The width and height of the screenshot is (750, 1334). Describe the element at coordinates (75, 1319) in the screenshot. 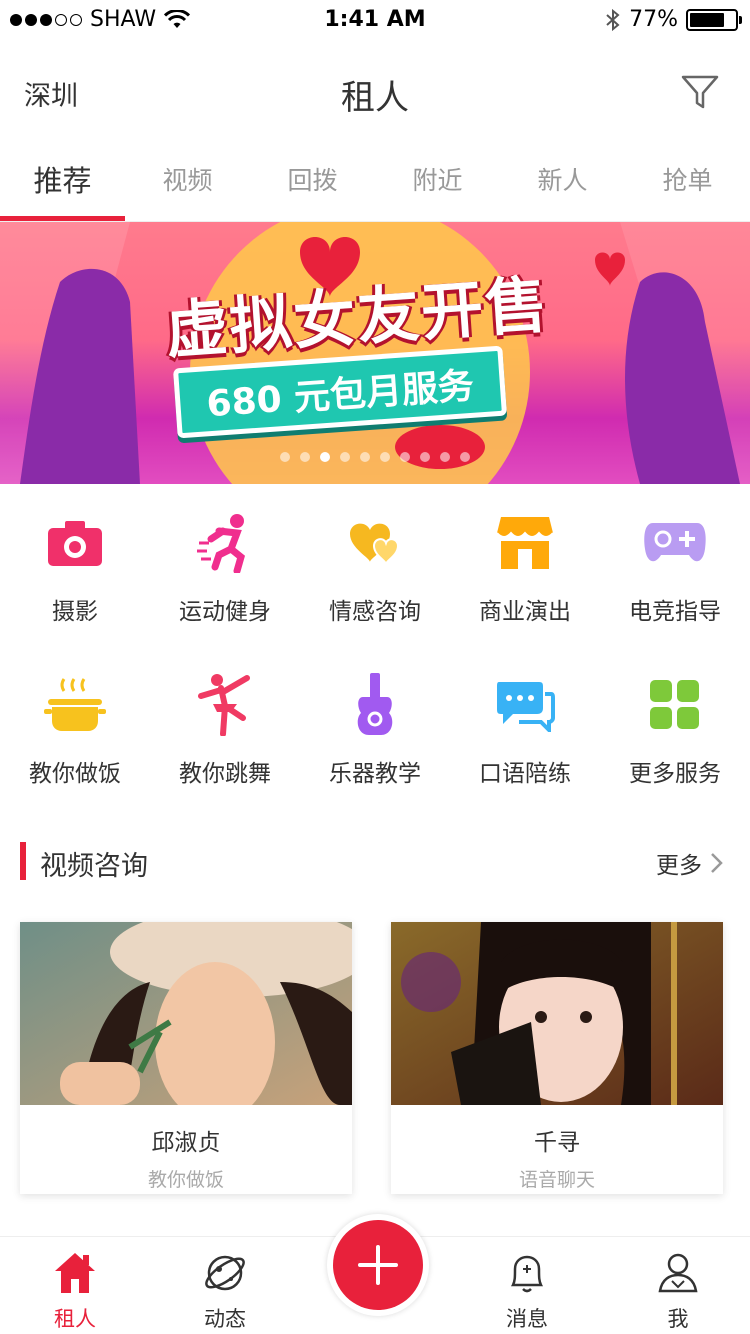

I see `nav-label: 租人` at that location.